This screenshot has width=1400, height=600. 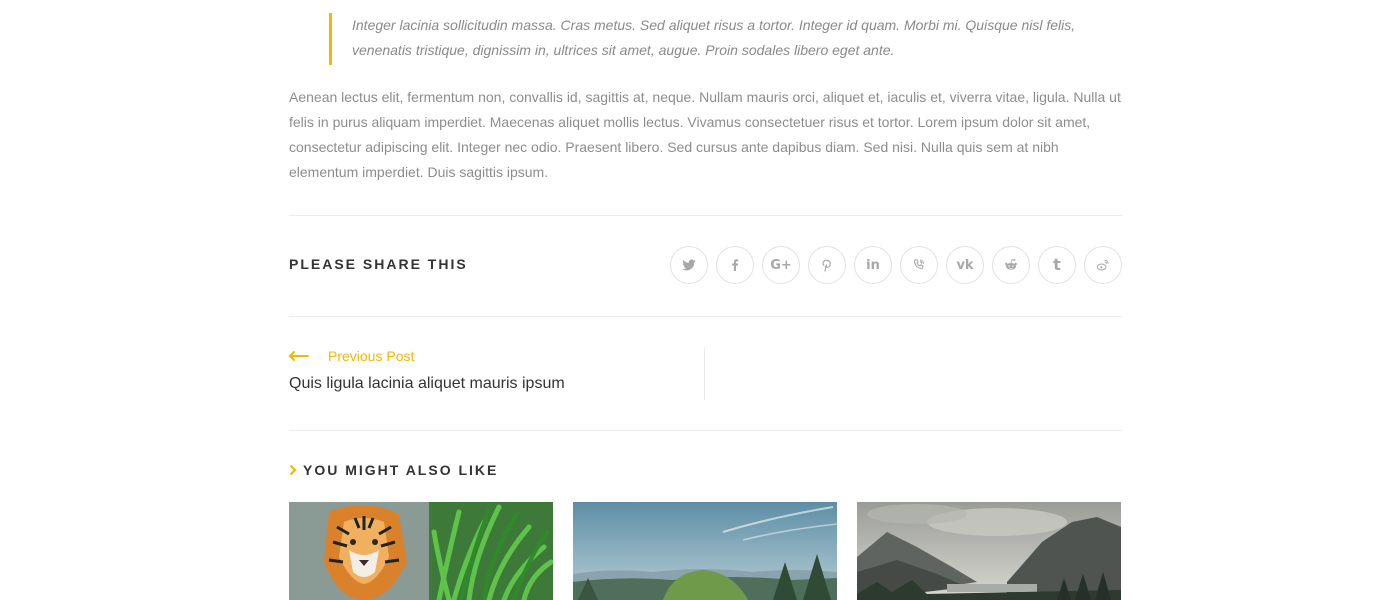 I want to click on related-heading-text: YOU MIGHT ALSO LIKE, so click(x=401, y=470).